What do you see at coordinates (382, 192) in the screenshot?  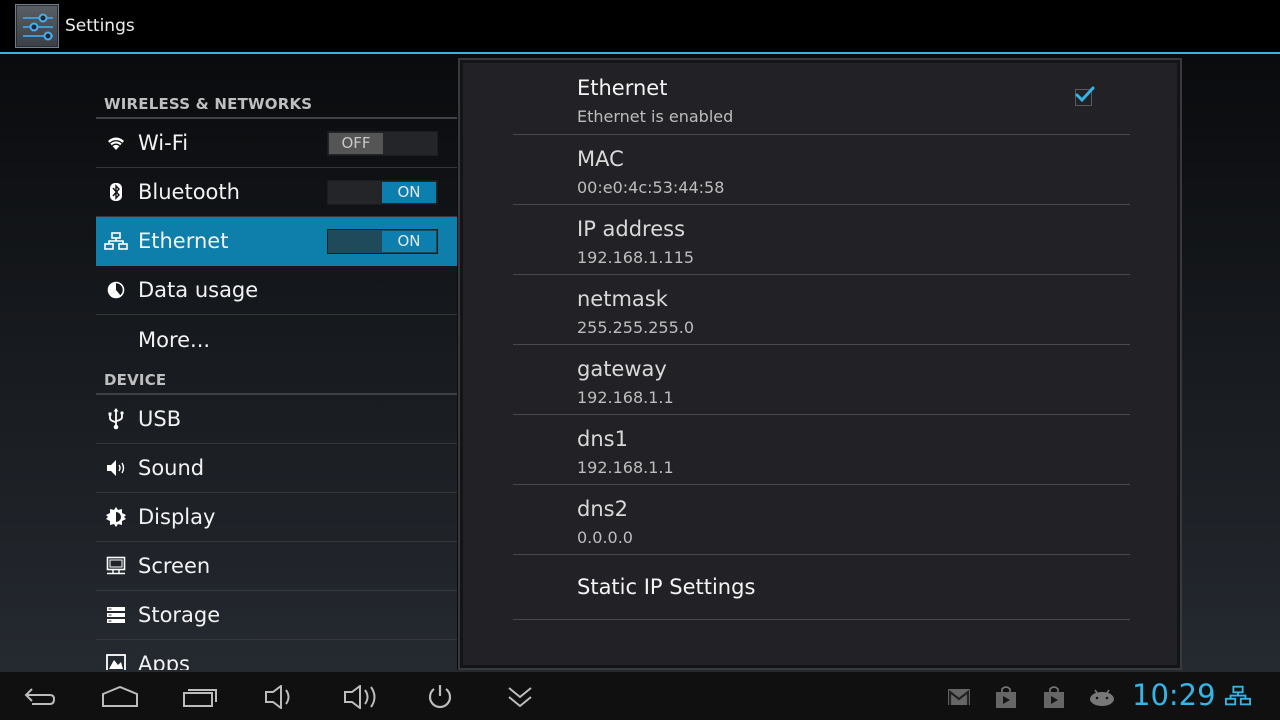 I see `bluetooth-toggle: ON` at bounding box center [382, 192].